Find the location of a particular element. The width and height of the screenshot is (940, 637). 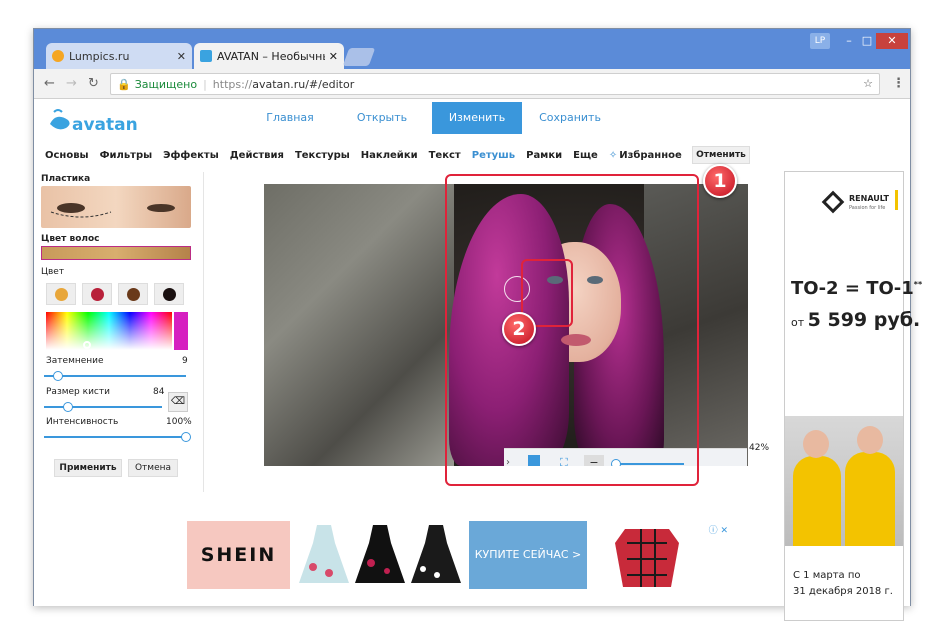

menu-stickers: Наклейки is located at coordinates (389, 155).